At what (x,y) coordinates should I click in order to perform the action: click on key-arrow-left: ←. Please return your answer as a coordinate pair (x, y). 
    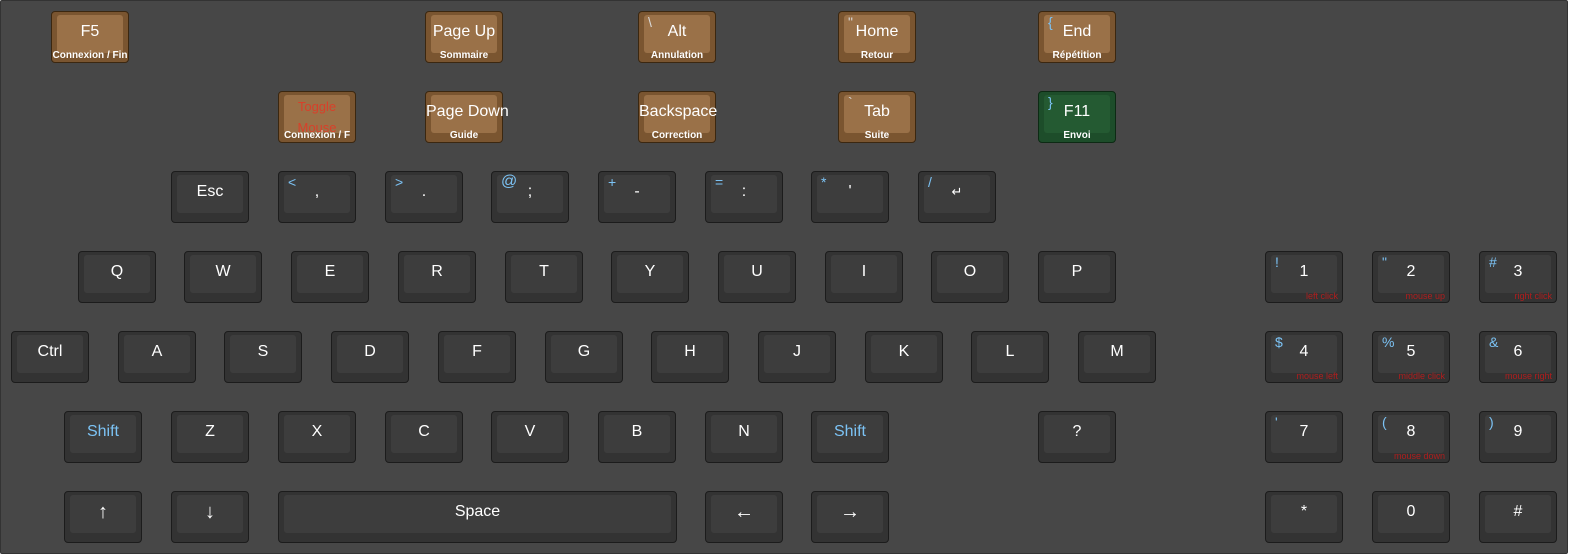
    Looking at the image, I should click on (744, 517).